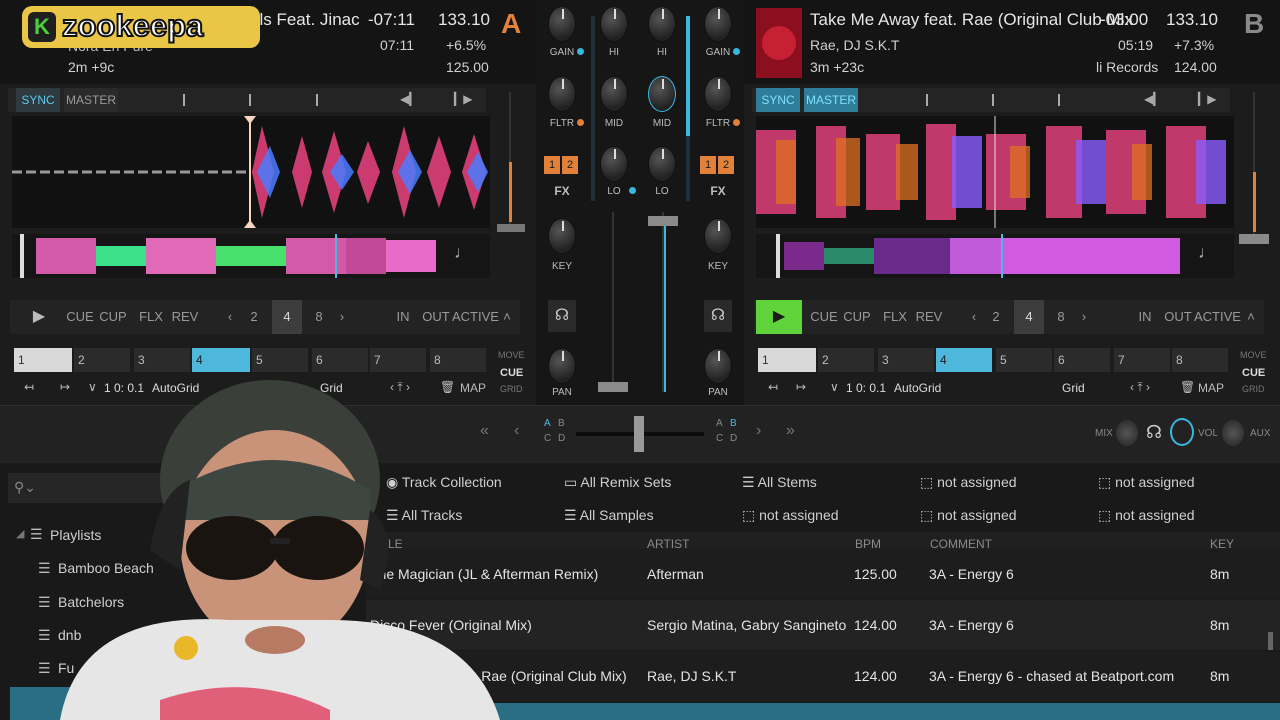 This screenshot has width=1280, height=720. Describe the element at coordinates (43, 360) in the screenshot. I see `deck-a-hotcue-1: 1` at that location.